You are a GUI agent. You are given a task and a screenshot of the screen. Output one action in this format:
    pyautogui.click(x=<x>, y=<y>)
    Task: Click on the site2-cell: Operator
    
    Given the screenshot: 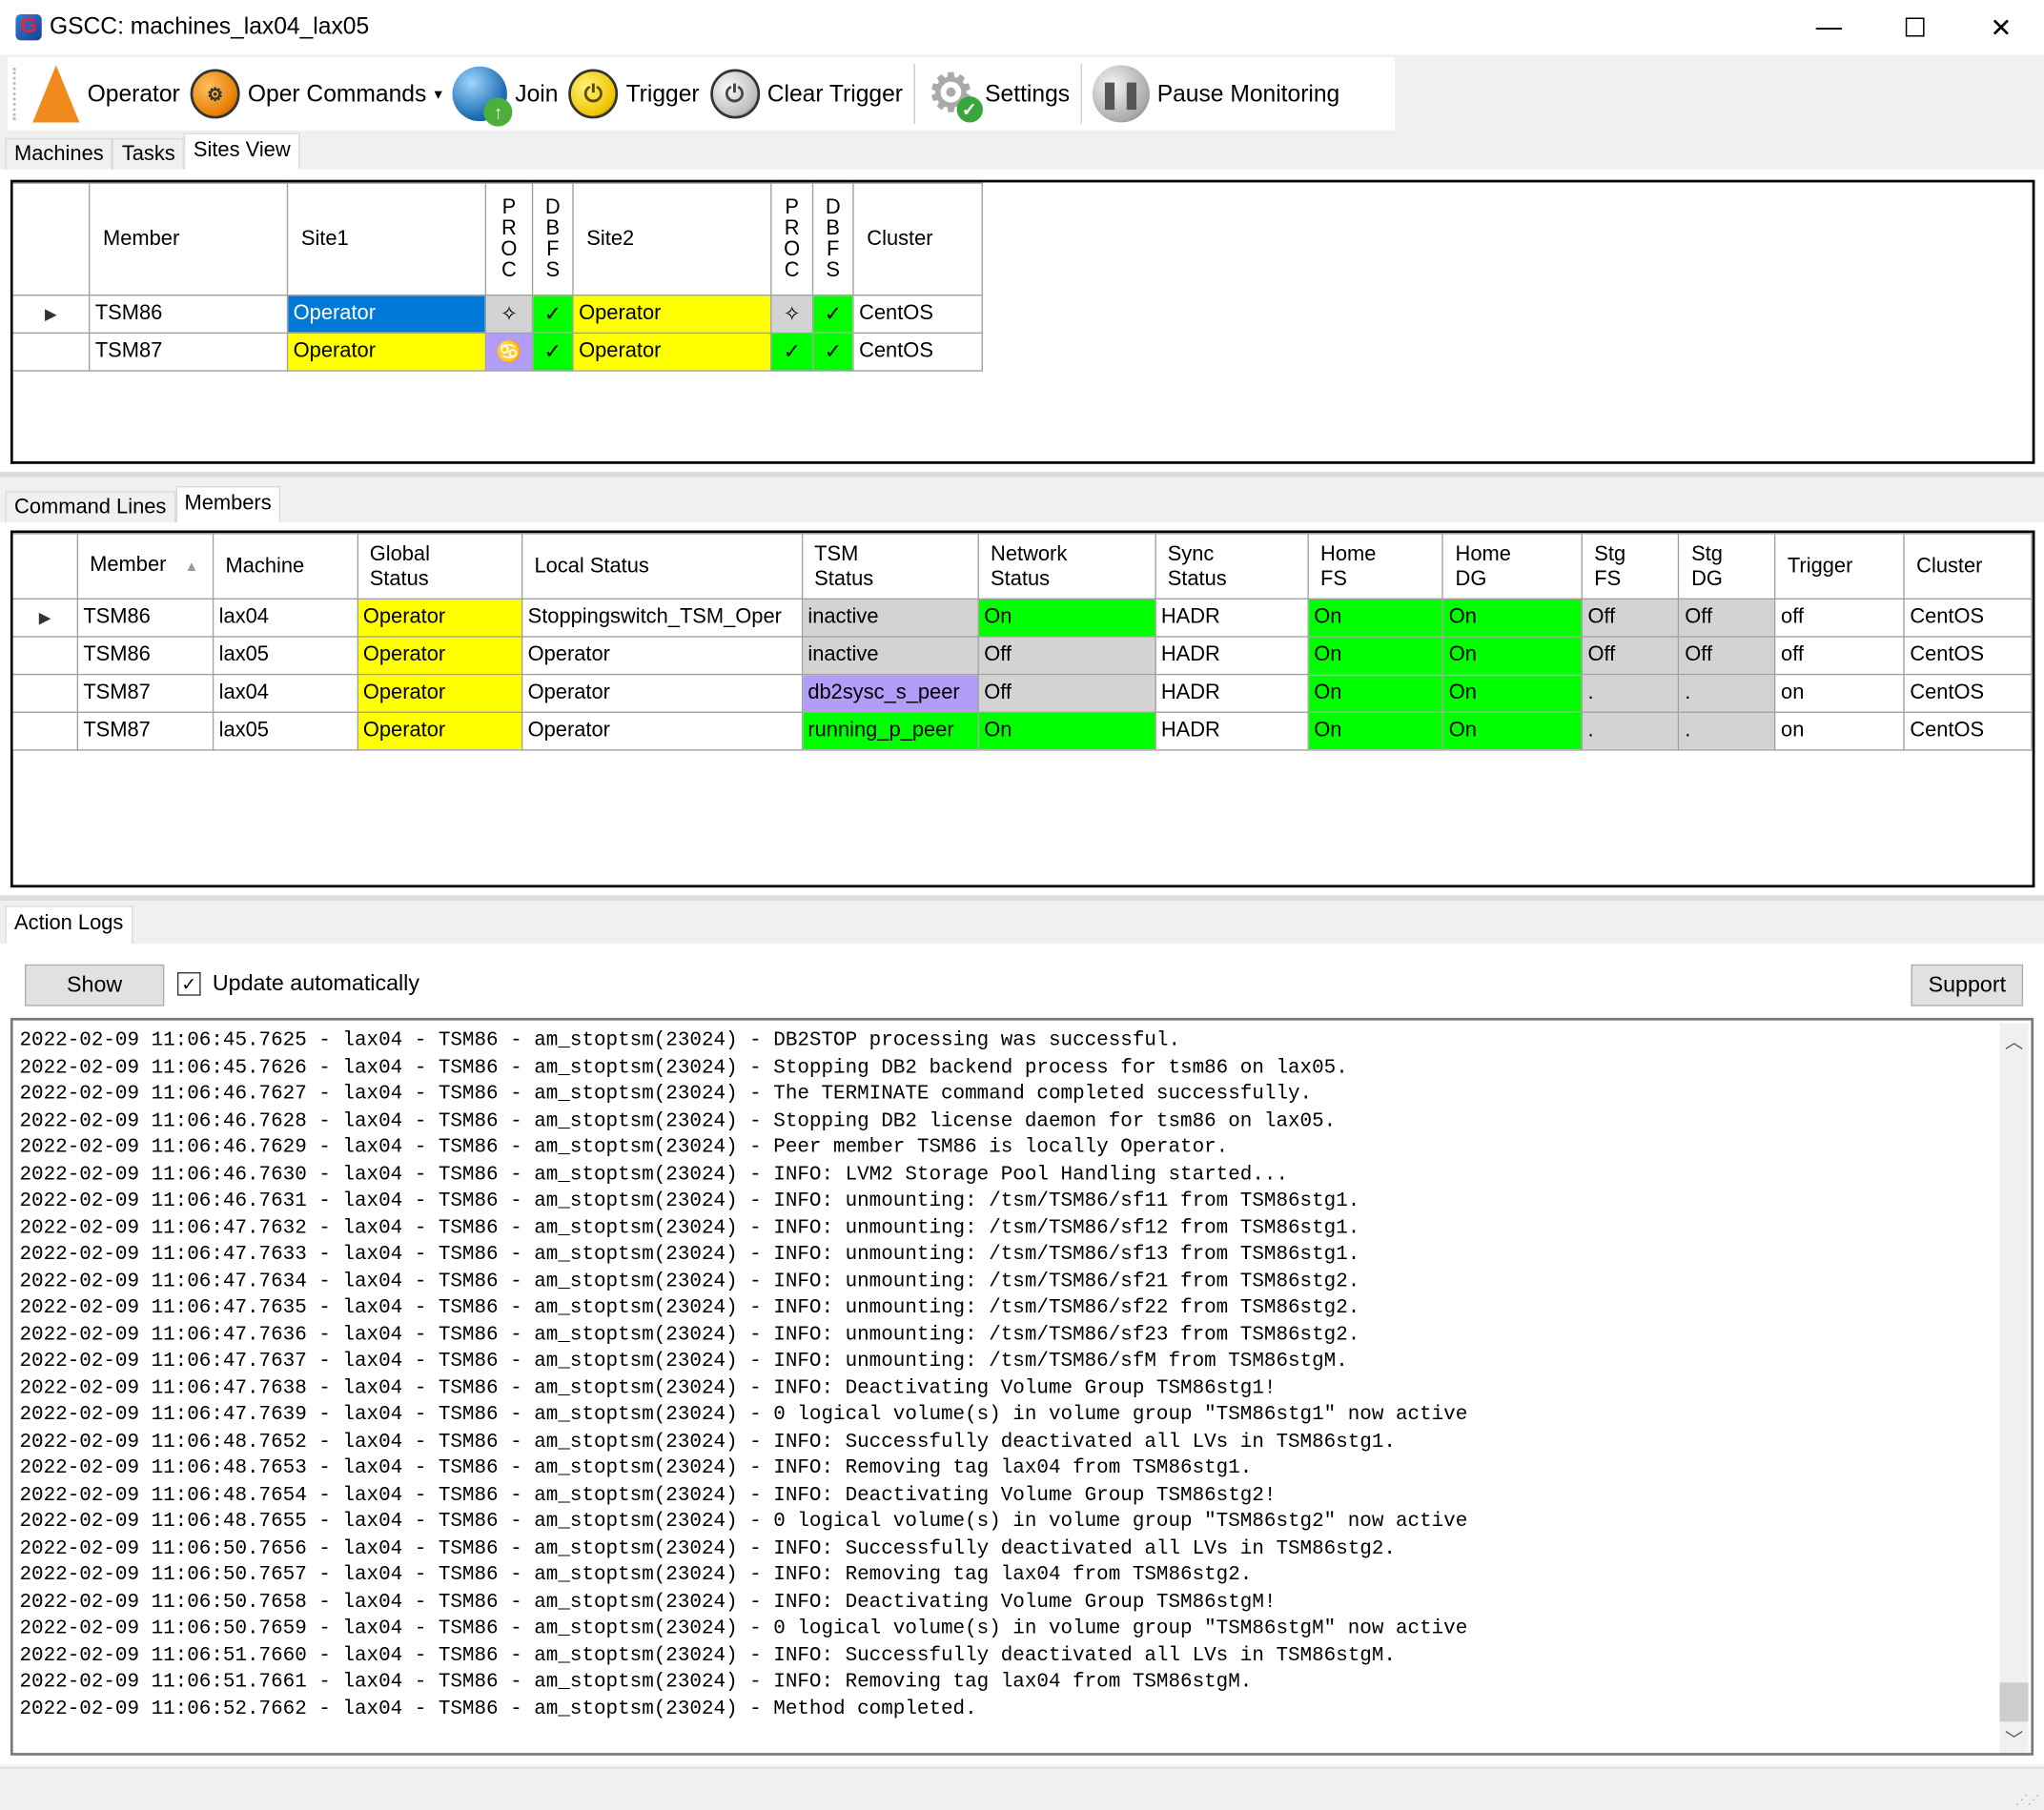 What is the action you would take?
    pyautogui.click(x=672, y=315)
    